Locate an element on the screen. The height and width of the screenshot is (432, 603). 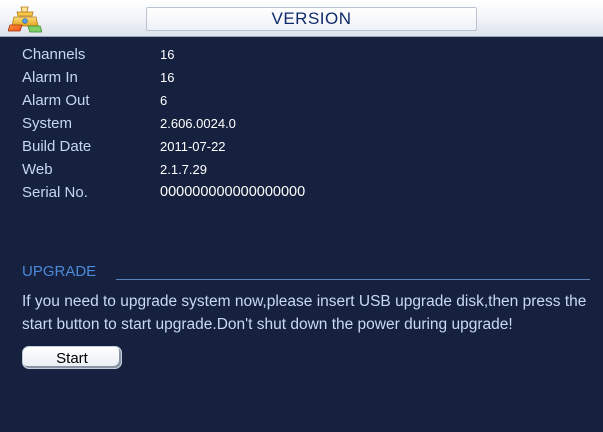
upgrade-section-title: UPGRADE is located at coordinates (59, 271).